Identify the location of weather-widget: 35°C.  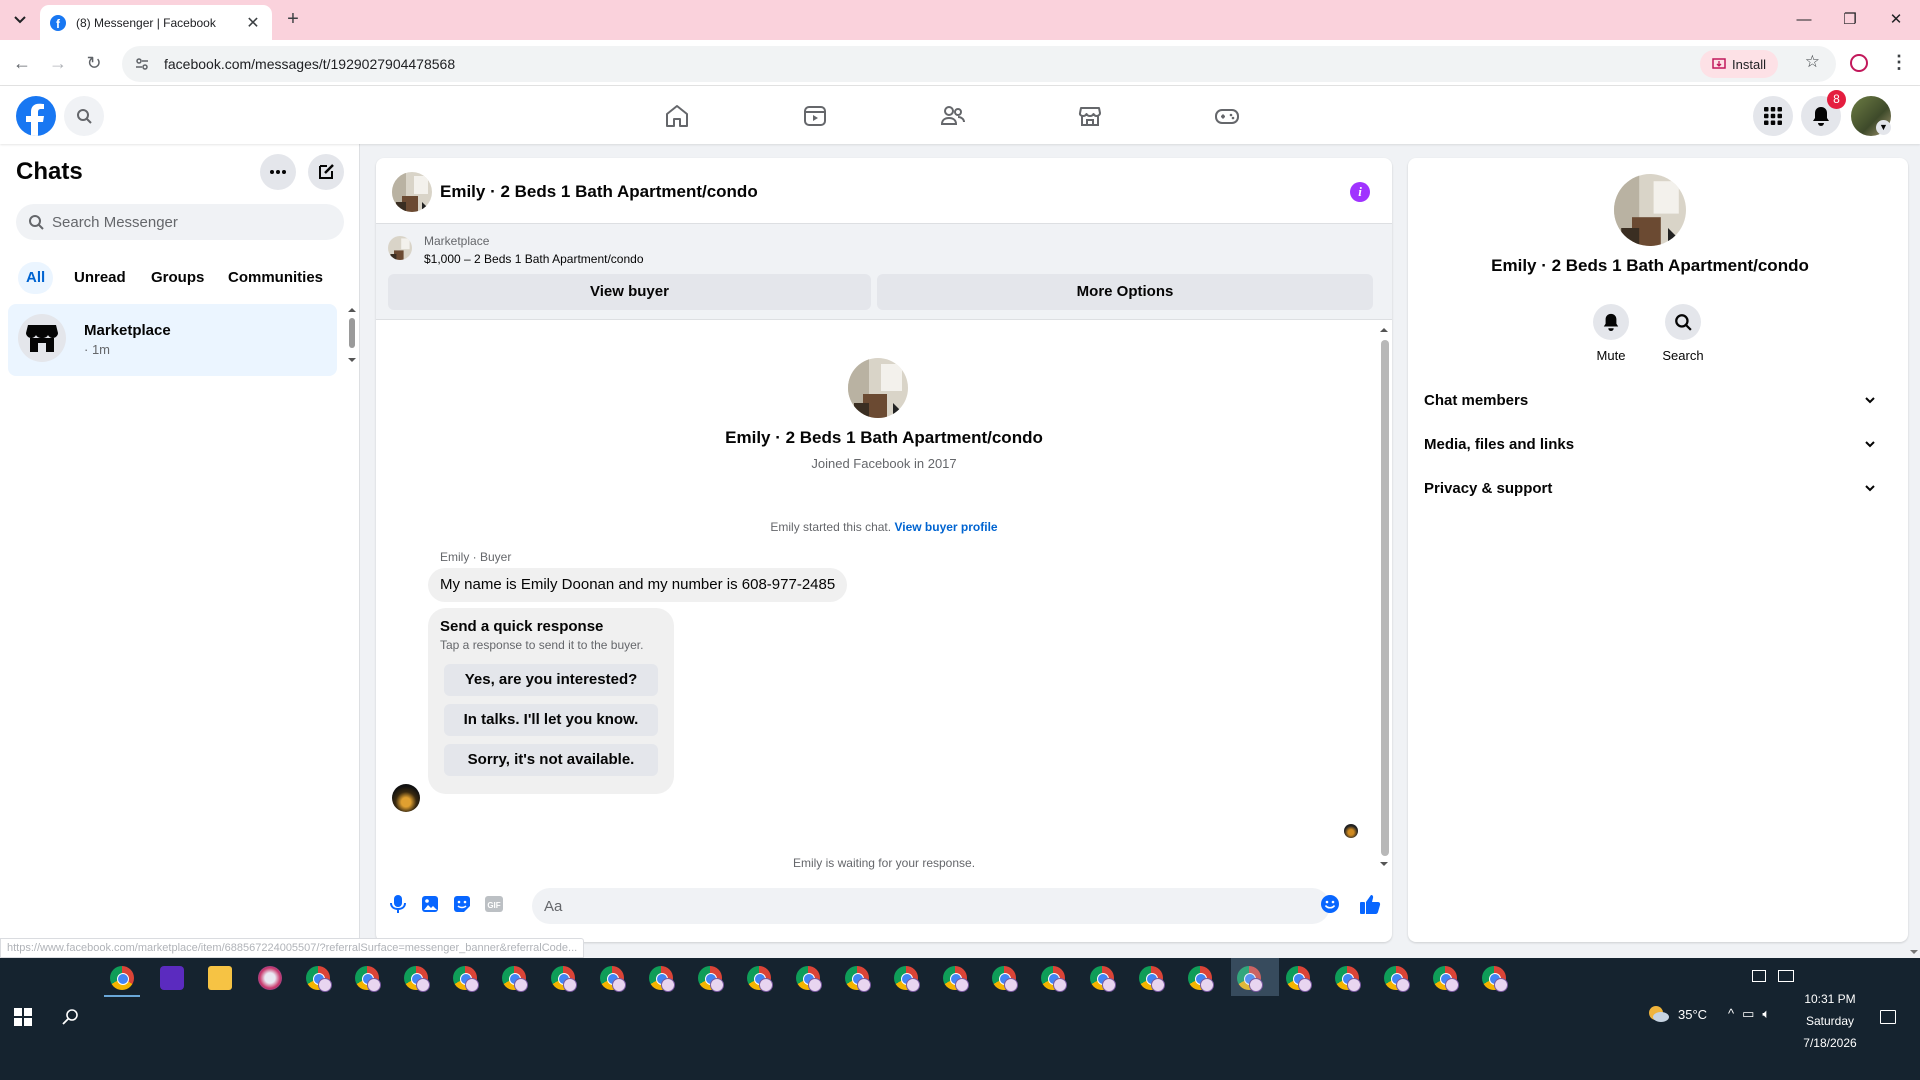
(1676, 1014).